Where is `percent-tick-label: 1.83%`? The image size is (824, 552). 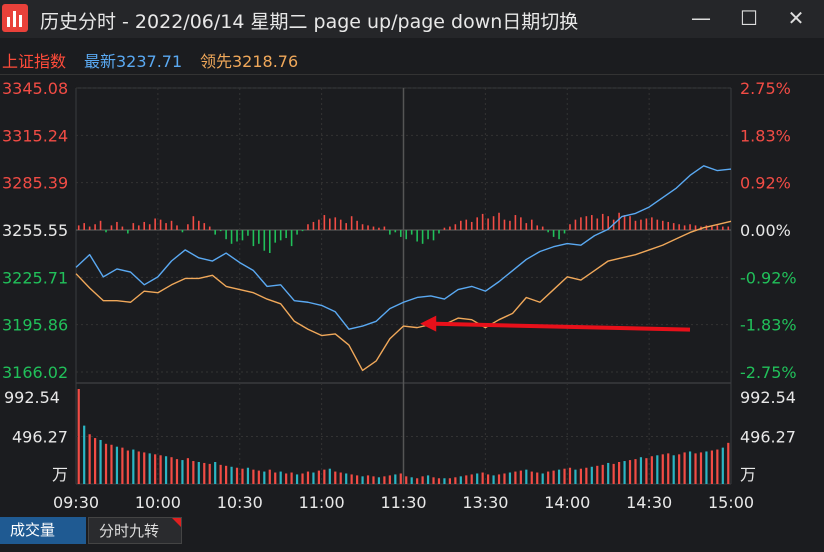
percent-tick-label: 1.83% is located at coordinates (765, 135).